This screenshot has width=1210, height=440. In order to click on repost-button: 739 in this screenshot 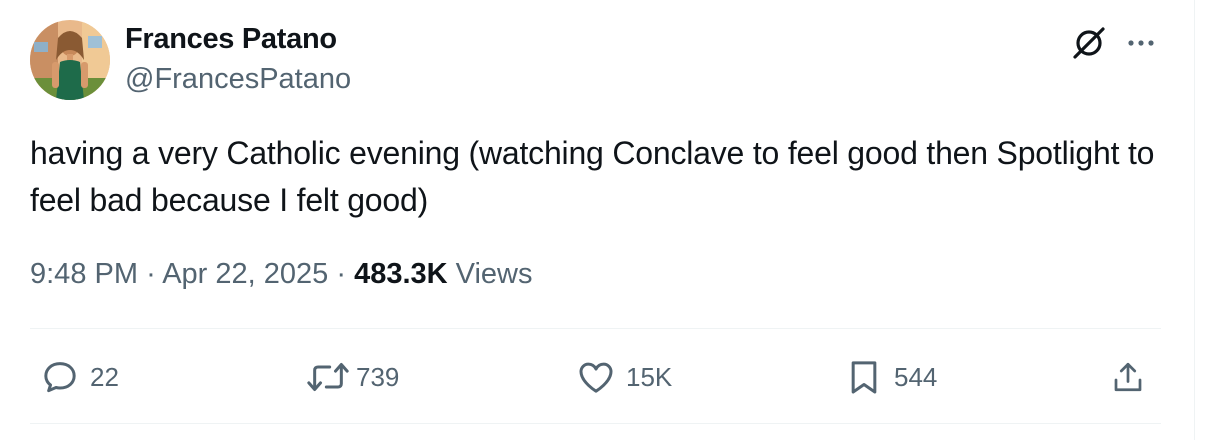, I will do `click(352, 377)`.